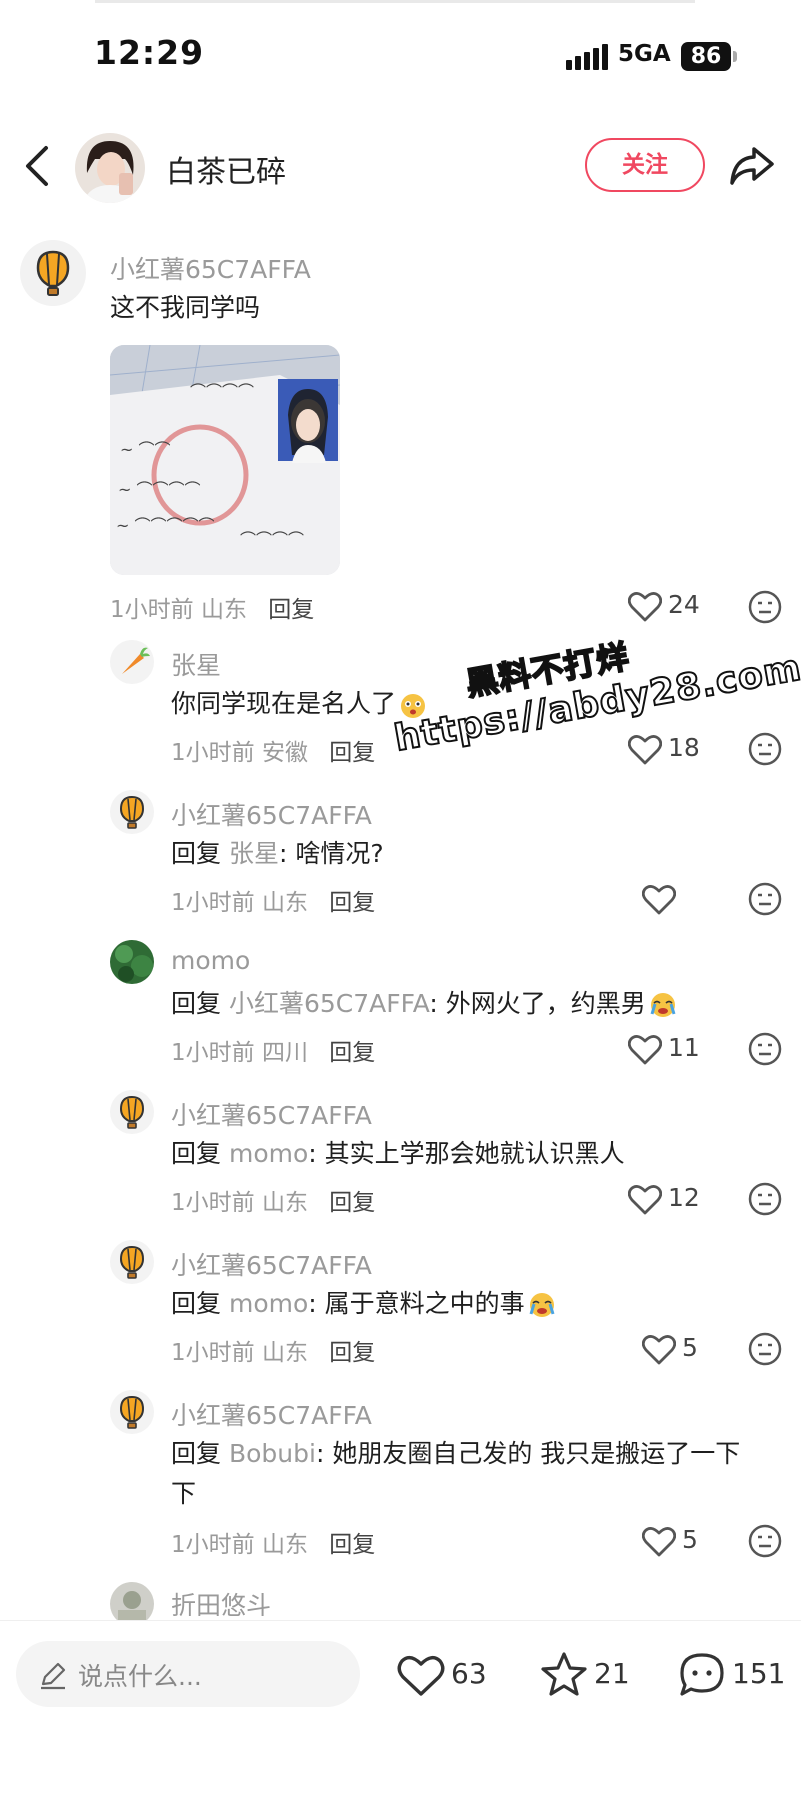 This screenshot has width=801, height=1793. What do you see at coordinates (684, 1197) in the screenshot?
I see `like-count: 12` at bounding box center [684, 1197].